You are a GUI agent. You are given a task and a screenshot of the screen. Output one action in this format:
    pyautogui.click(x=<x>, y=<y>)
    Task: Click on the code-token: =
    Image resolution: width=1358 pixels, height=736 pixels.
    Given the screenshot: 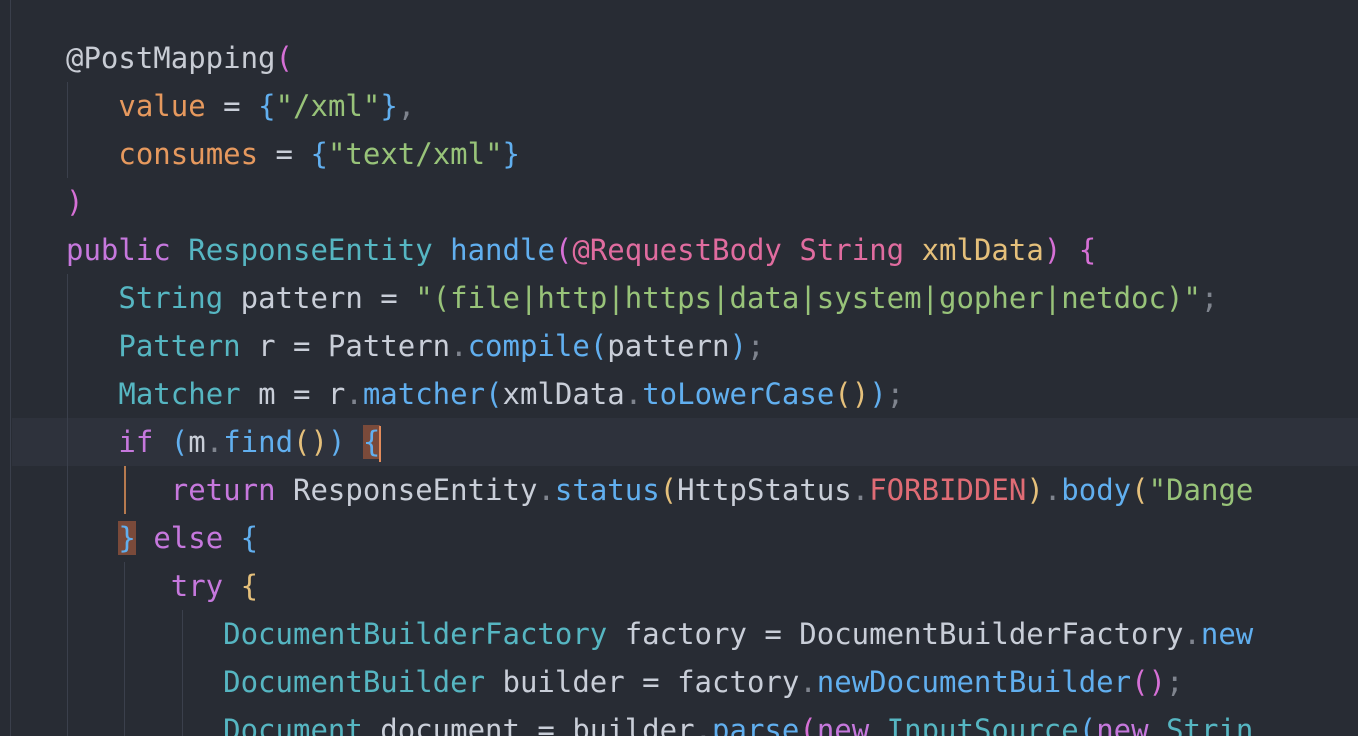 What is the action you would take?
    pyautogui.click(x=232, y=106)
    